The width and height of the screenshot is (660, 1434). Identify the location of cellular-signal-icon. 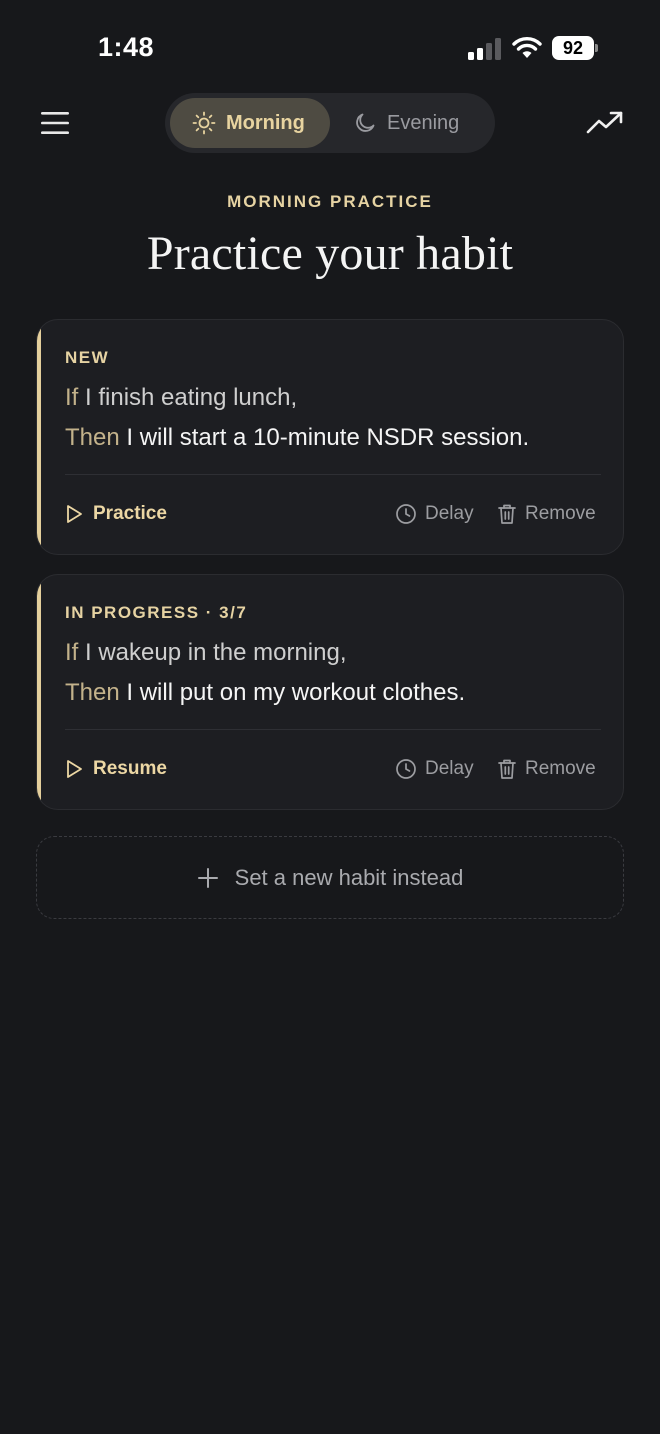
(484, 49).